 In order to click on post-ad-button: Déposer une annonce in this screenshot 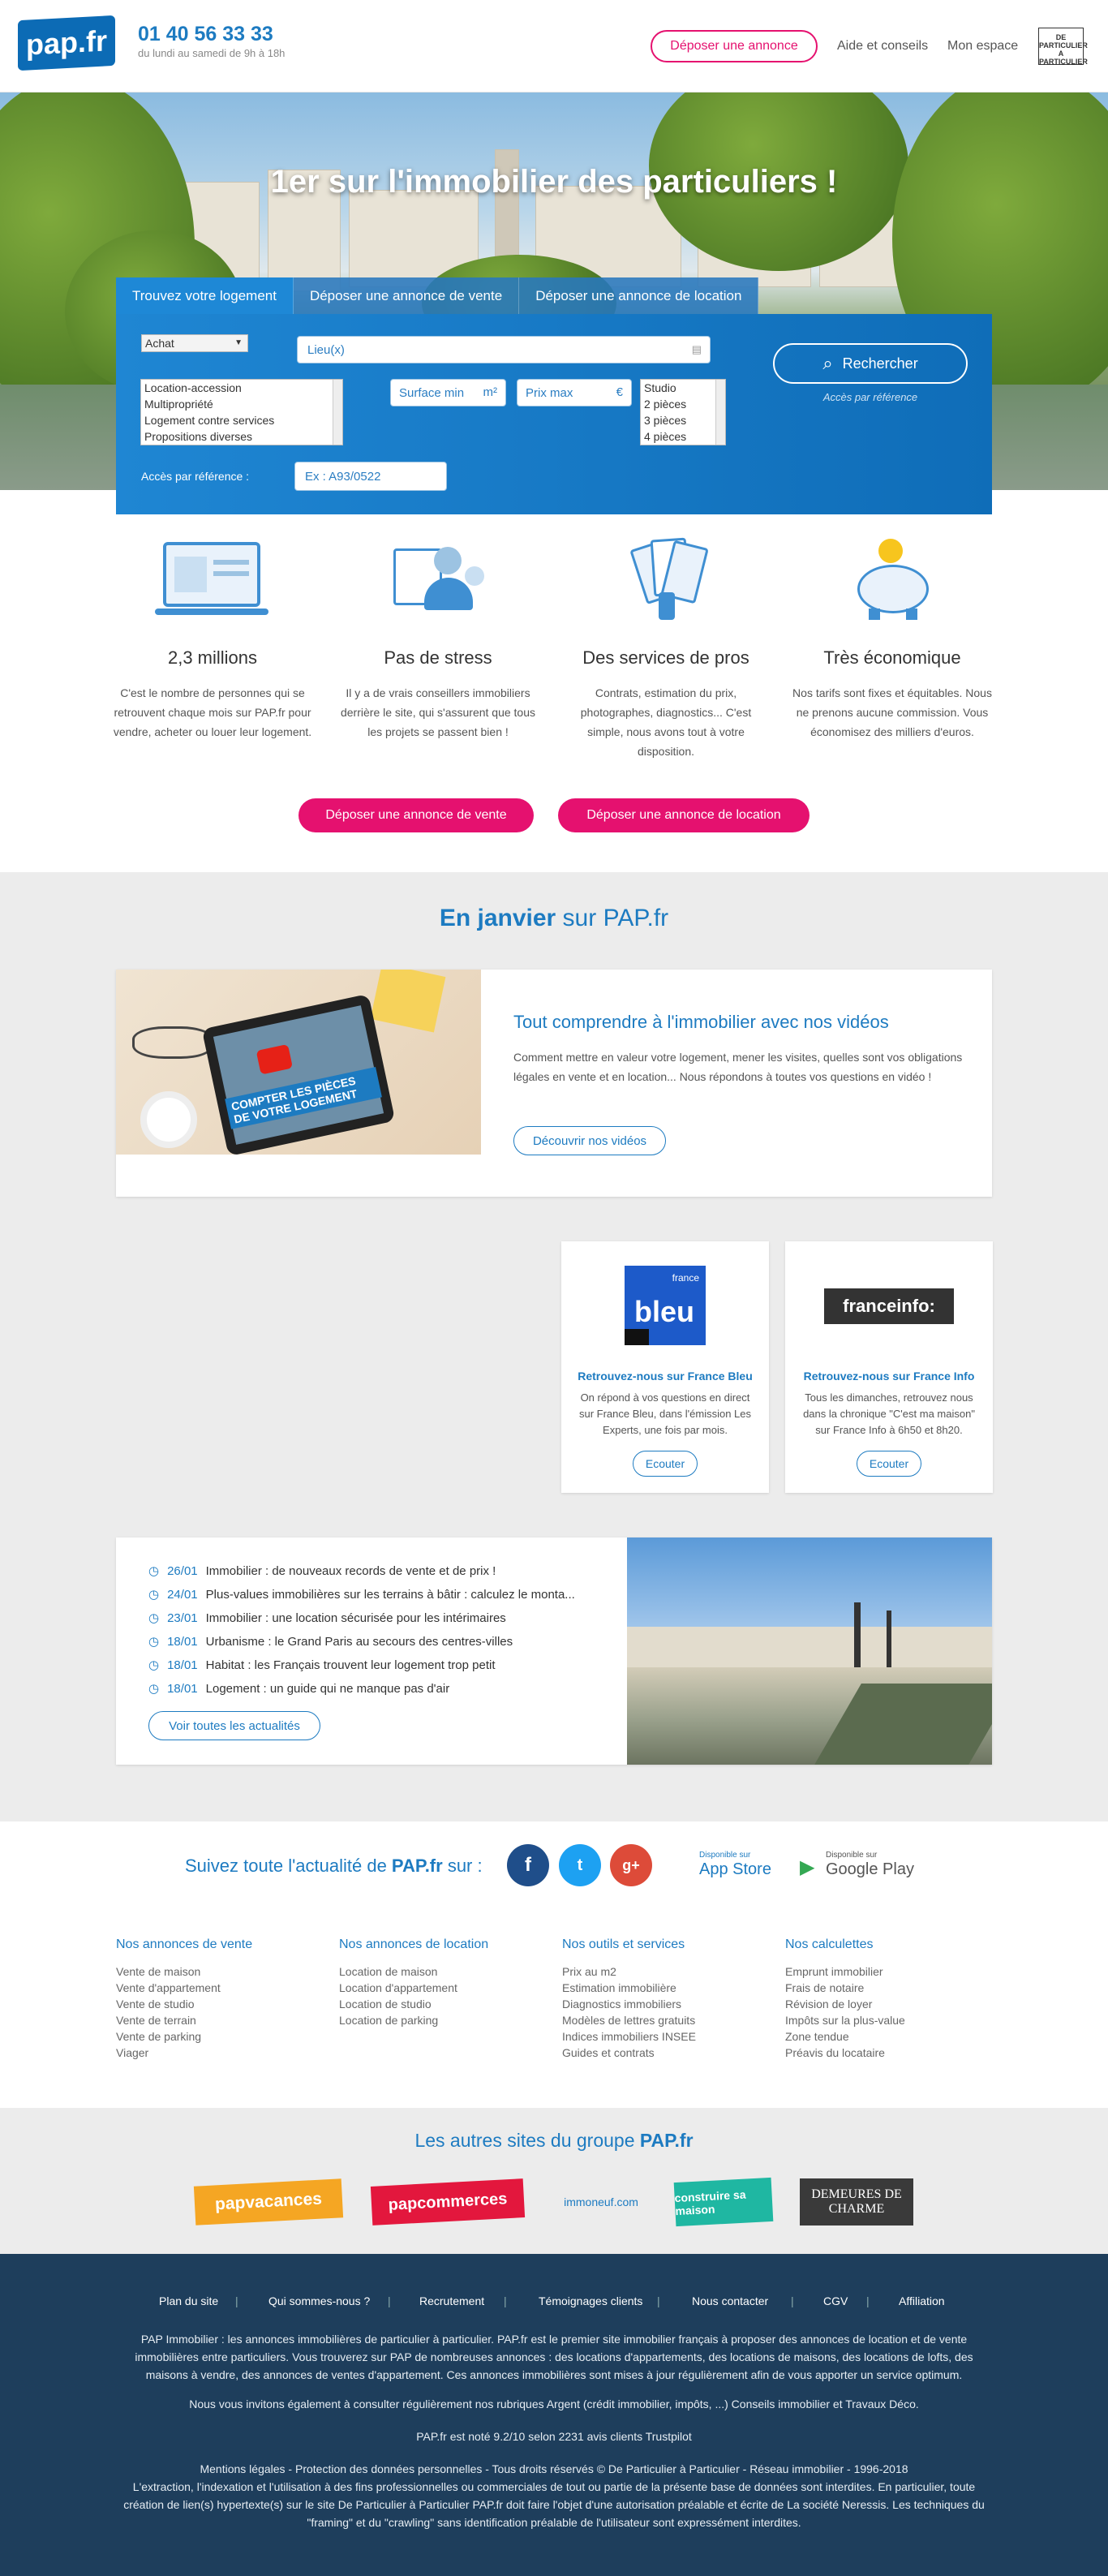, I will do `click(734, 46)`.